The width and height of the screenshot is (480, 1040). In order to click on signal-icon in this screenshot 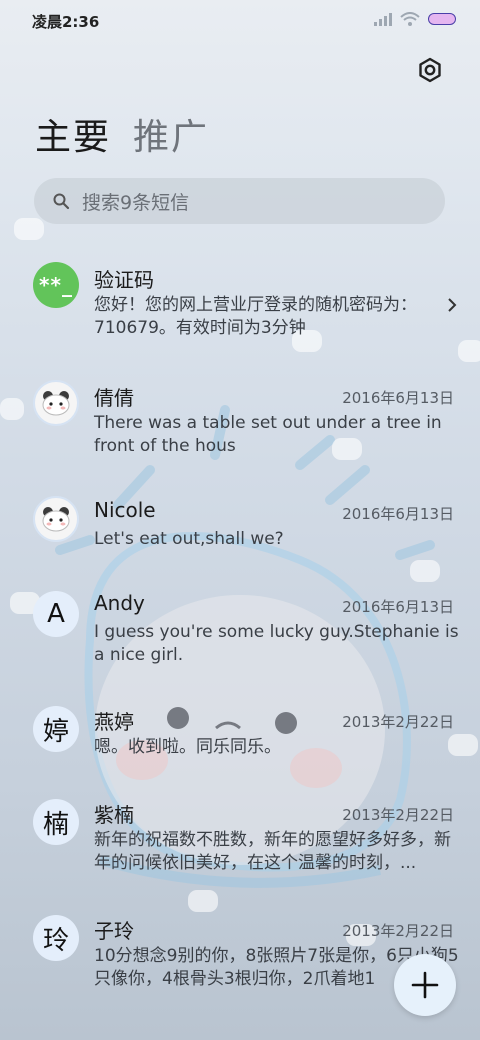, I will do `click(383, 19)`.